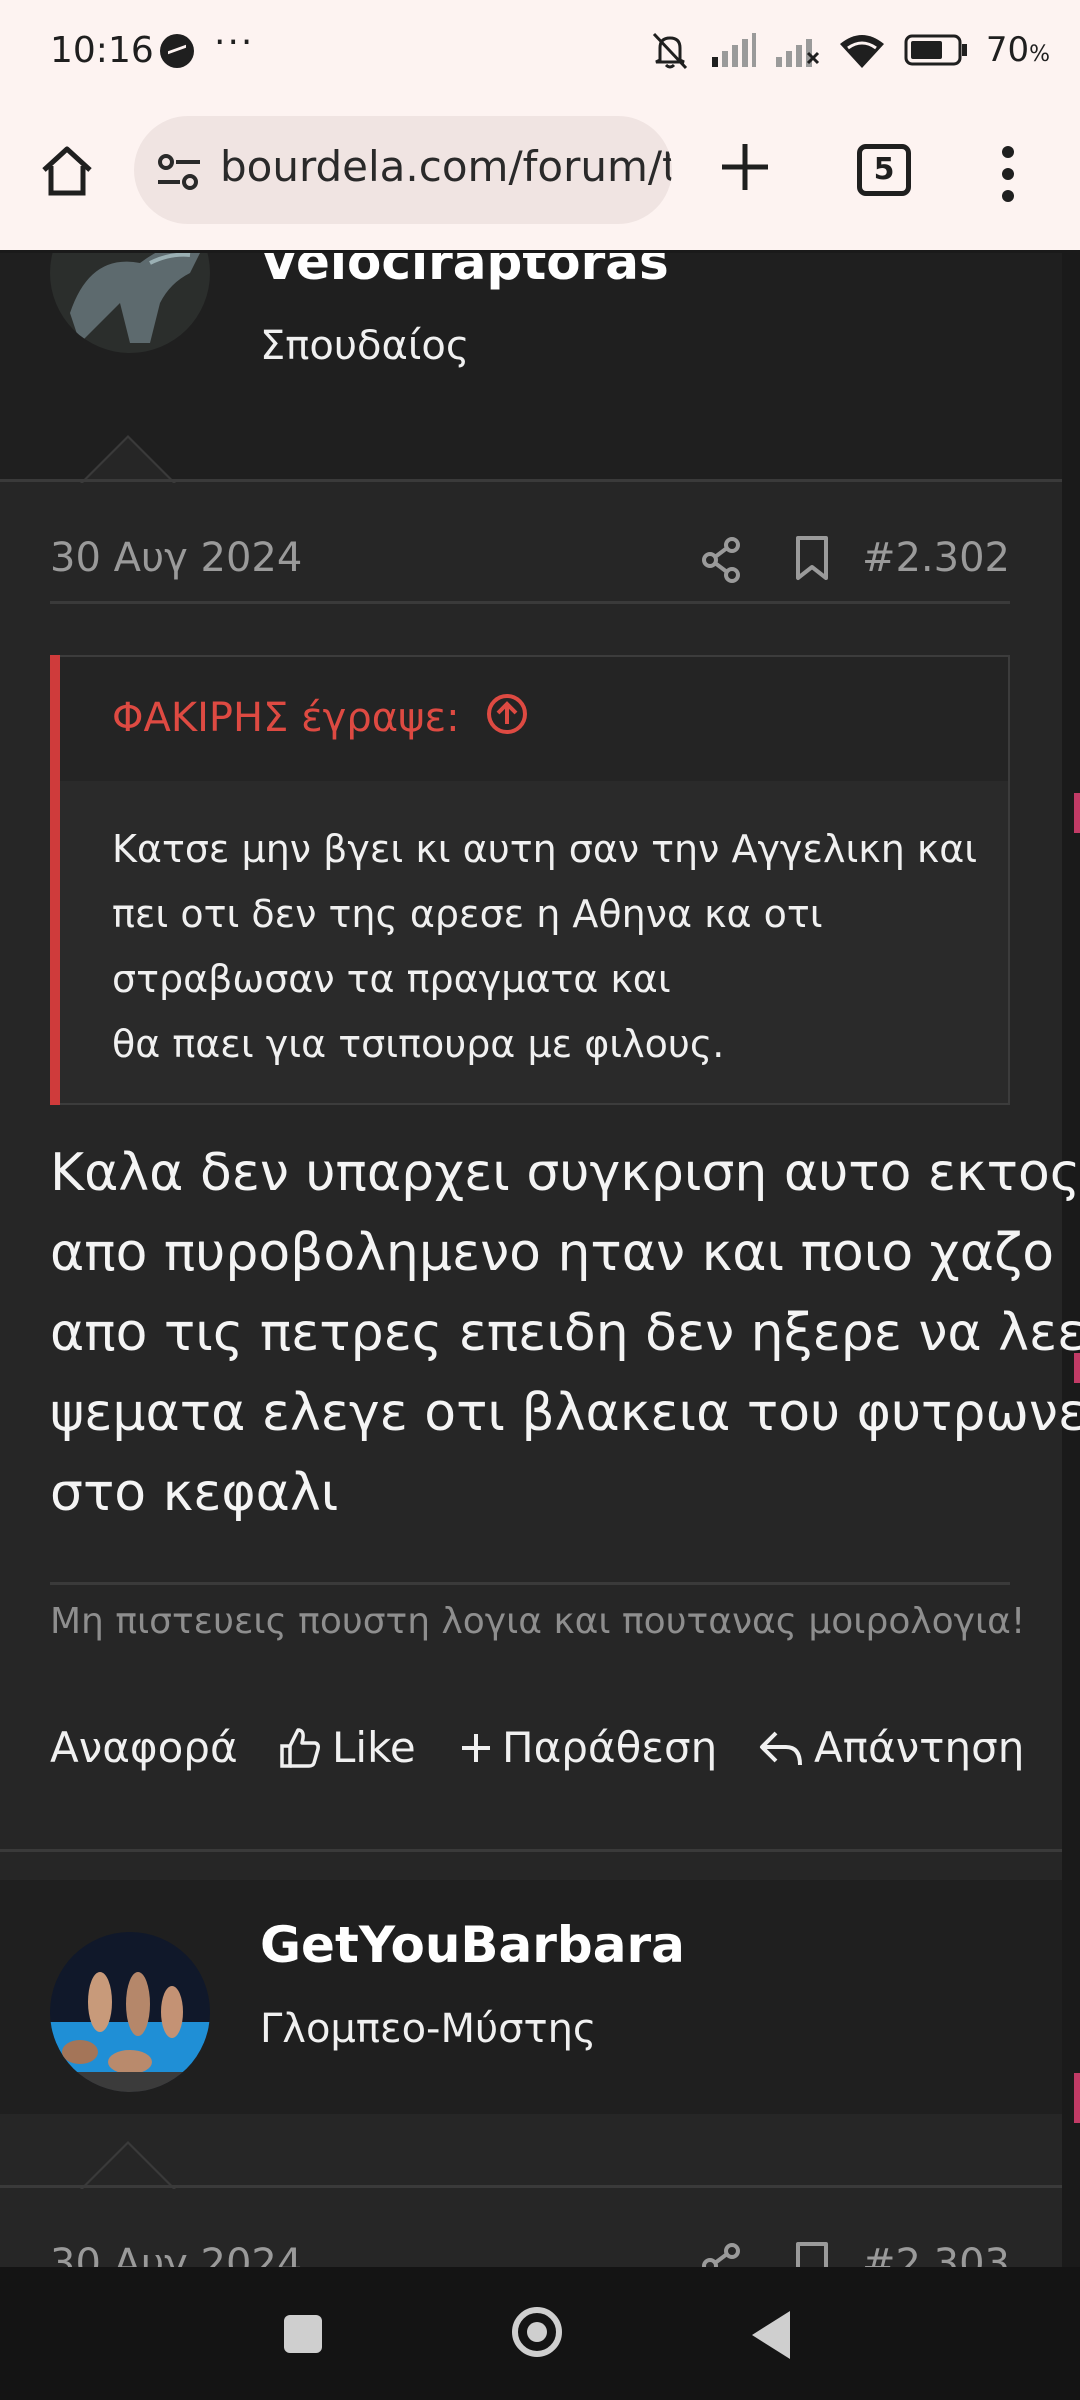 The image size is (1080, 2400). I want to click on signature-divider, so click(530, 1583).